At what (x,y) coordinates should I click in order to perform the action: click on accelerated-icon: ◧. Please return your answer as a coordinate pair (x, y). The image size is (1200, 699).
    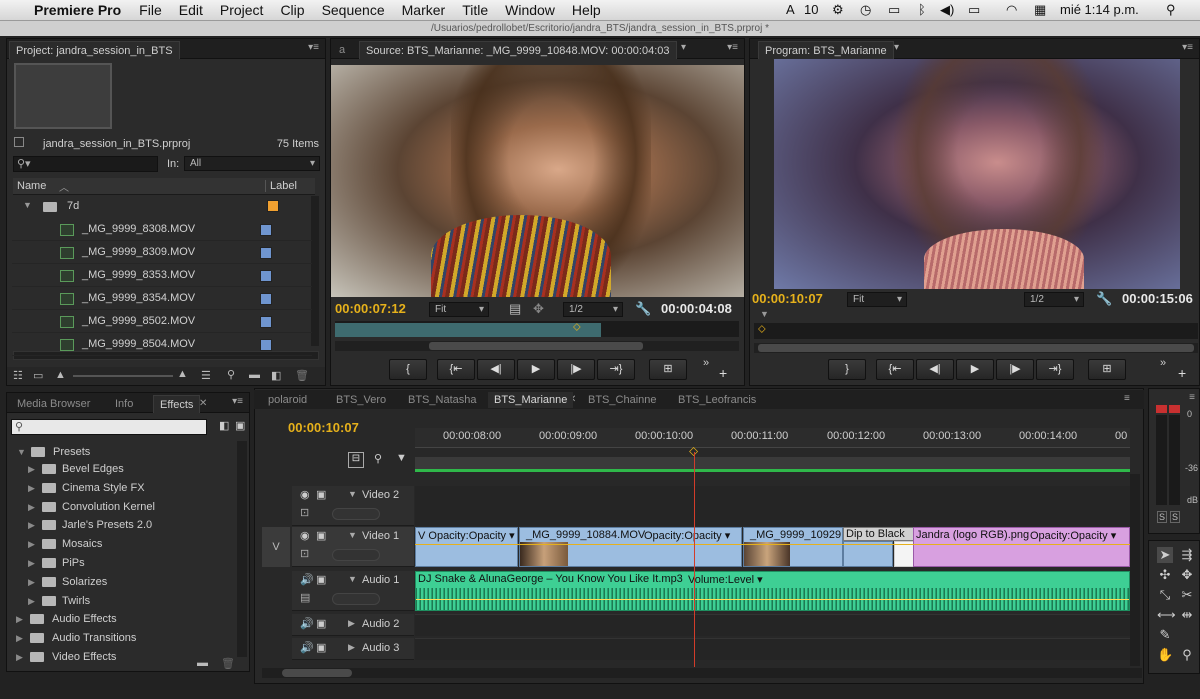
    Looking at the image, I should click on (224, 425).